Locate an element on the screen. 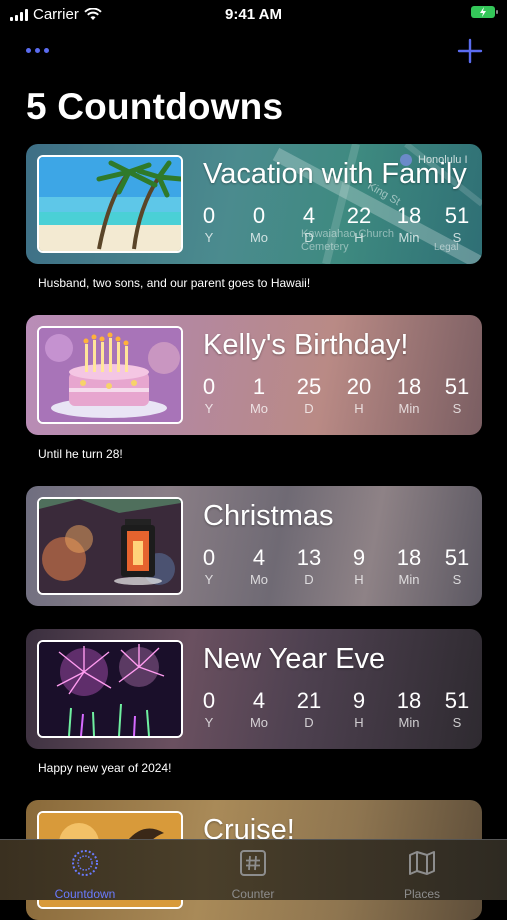 The width and height of the screenshot is (507, 920). tab-counter: Counter is located at coordinates (253, 874).